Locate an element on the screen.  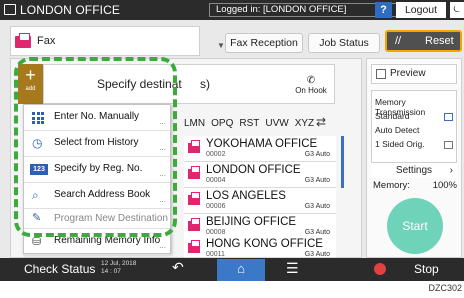
settings-button: Settings › is located at coordinates (414, 170).